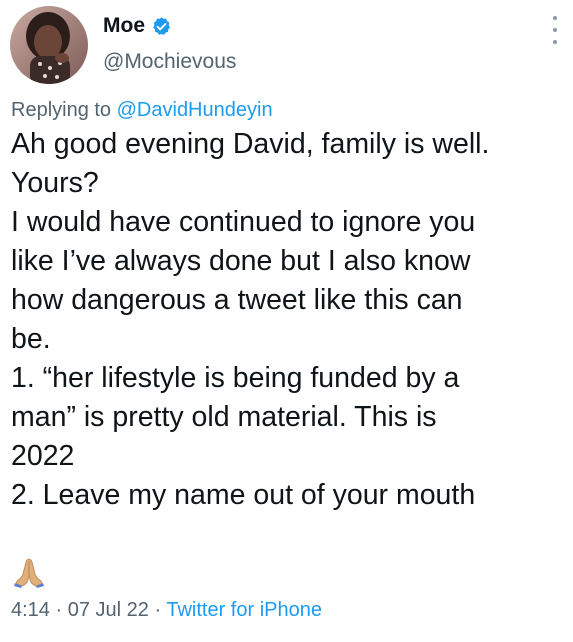 The height and width of the screenshot is (642, 573). What do you see at coordinates (61, 110) in the screenshot?
I see `replying-prefix: Replying to` at bounding box center [61, 110].